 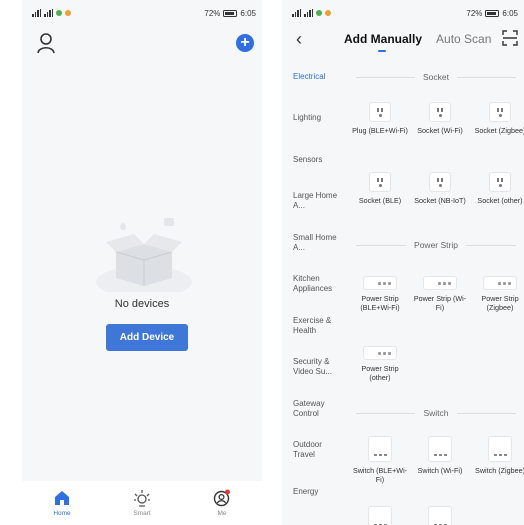 I want to click on tab-smart-label: Smart, so click(x=142, y=513).